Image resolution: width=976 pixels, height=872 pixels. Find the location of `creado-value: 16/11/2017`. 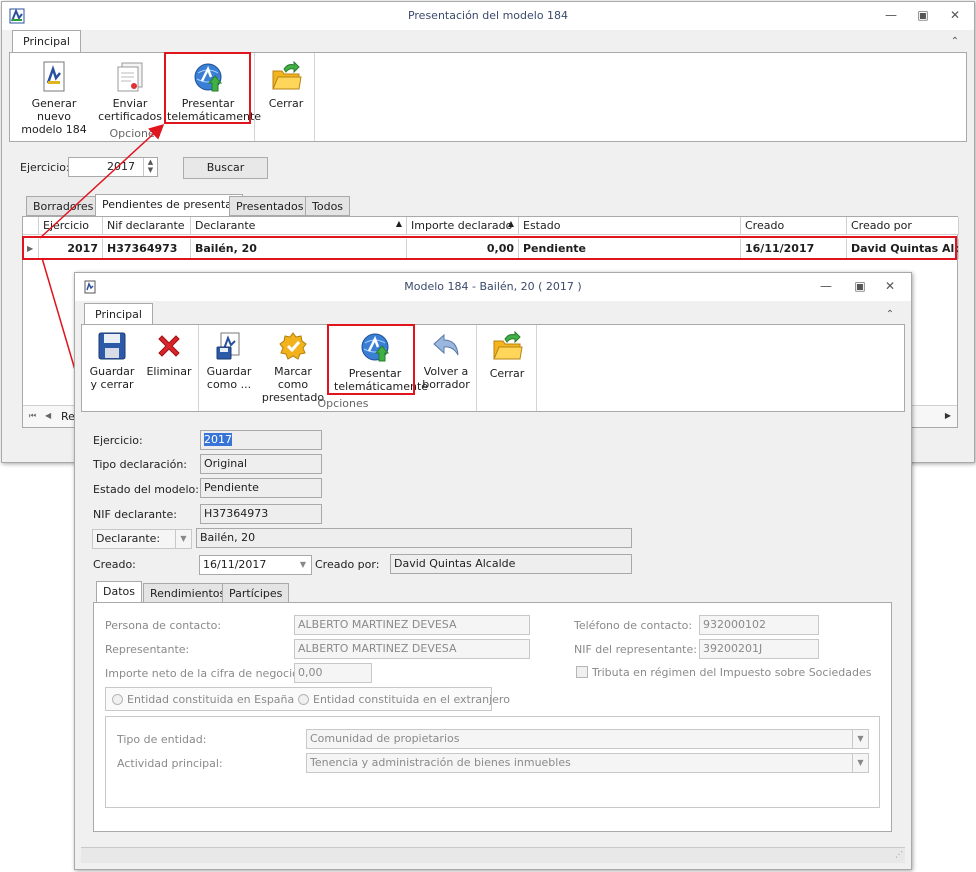

creado-value: 16/11/2017 is located at coordinates (235, 564).